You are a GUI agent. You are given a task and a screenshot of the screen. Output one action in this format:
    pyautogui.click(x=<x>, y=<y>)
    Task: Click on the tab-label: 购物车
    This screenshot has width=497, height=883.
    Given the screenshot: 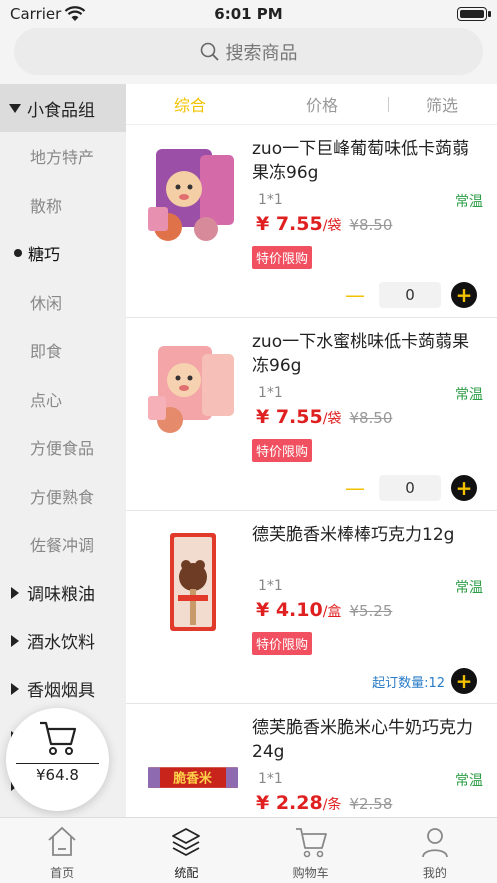 What is the action you would take?
    pyautogui.click(x=310, y=873)
    